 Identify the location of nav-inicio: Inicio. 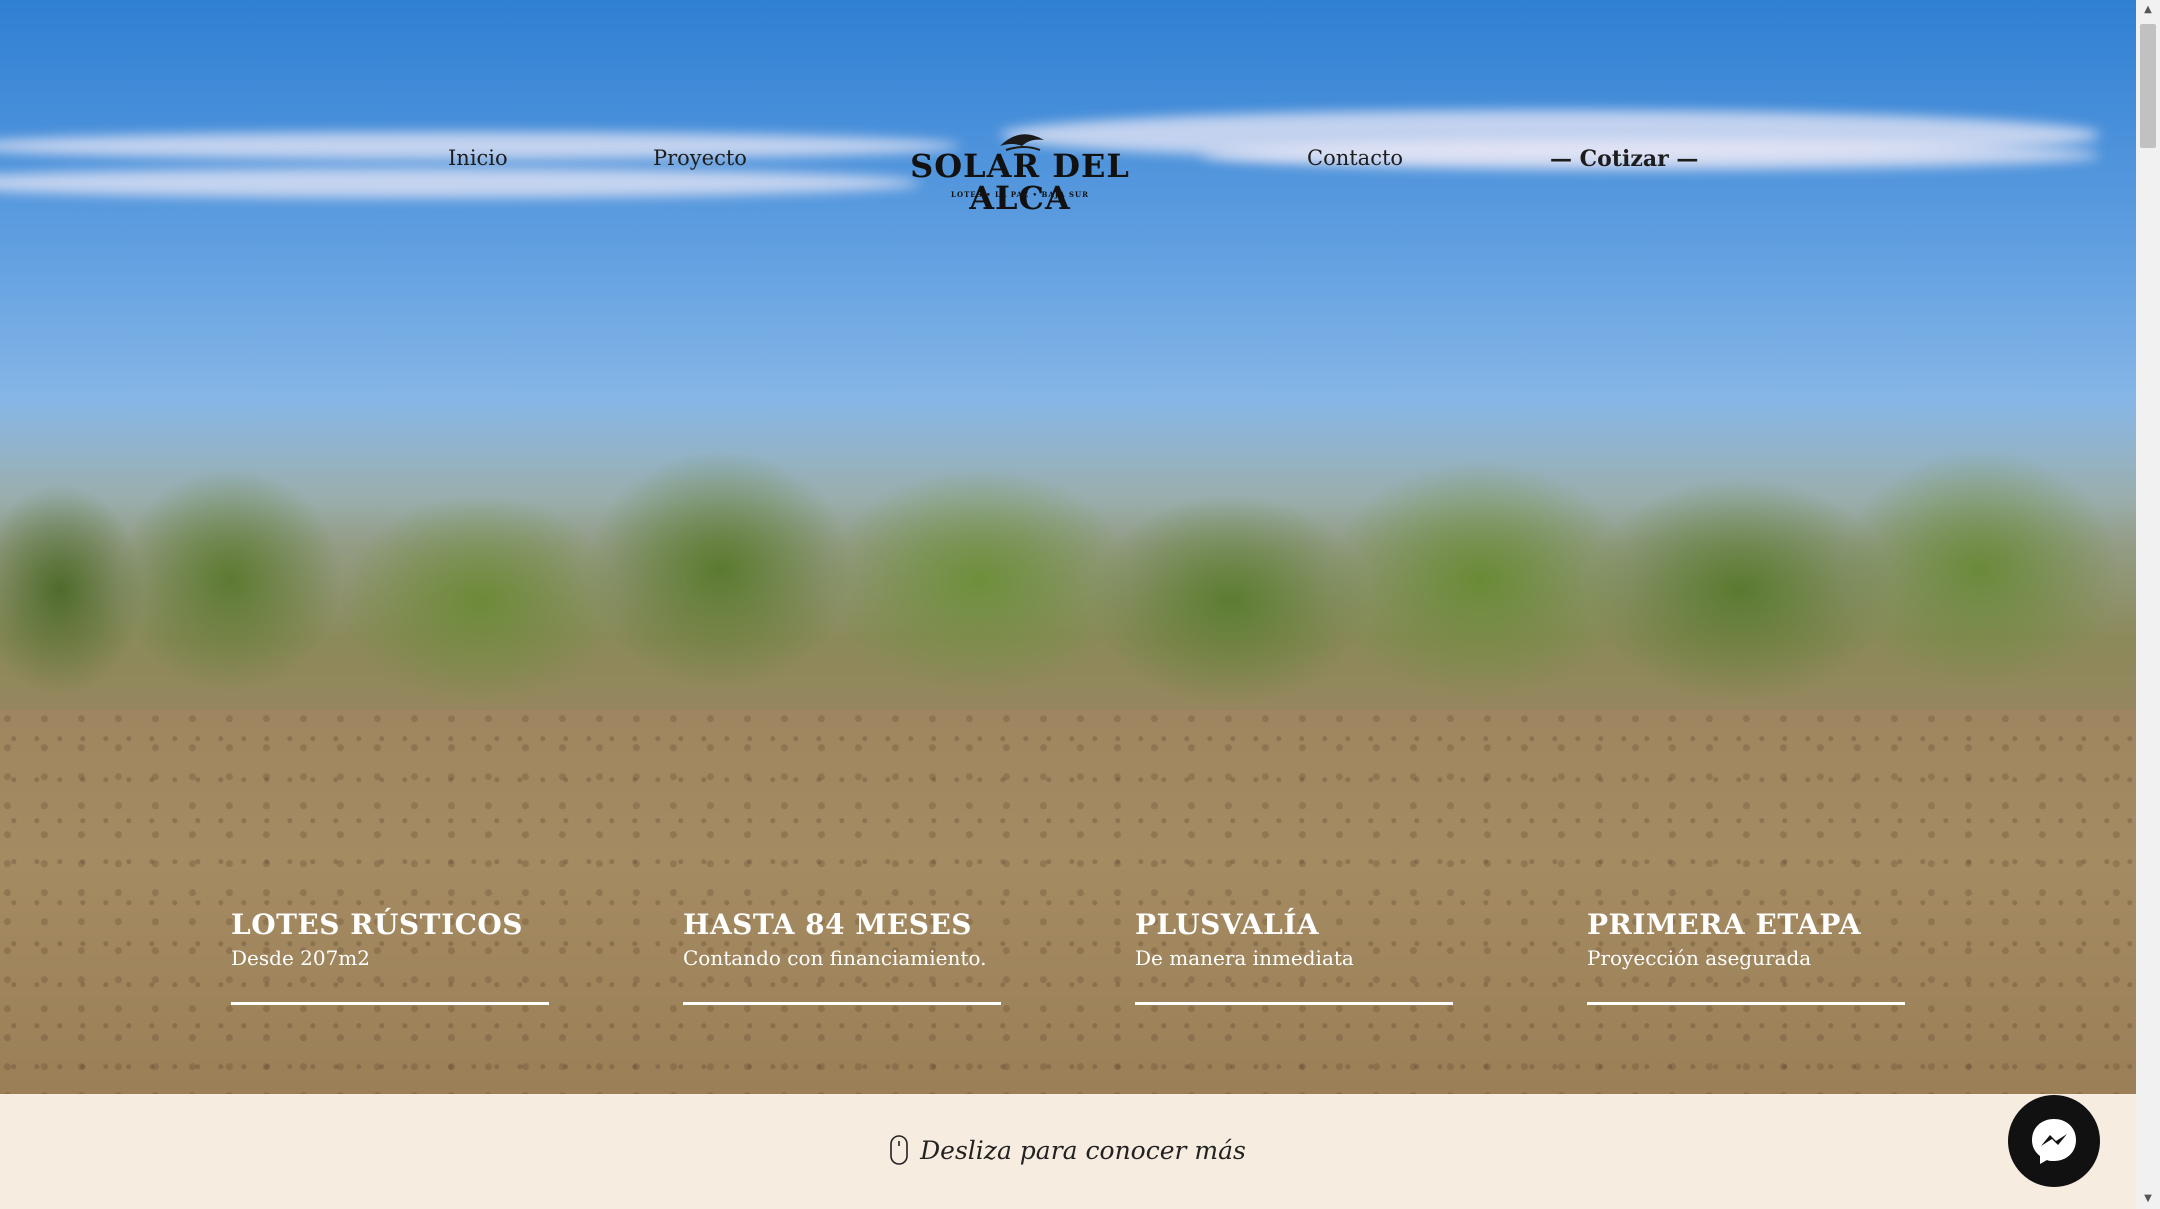
(478, 158).